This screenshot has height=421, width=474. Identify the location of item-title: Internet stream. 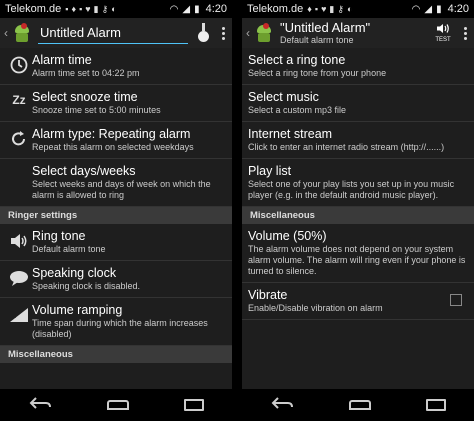
(290, 134).